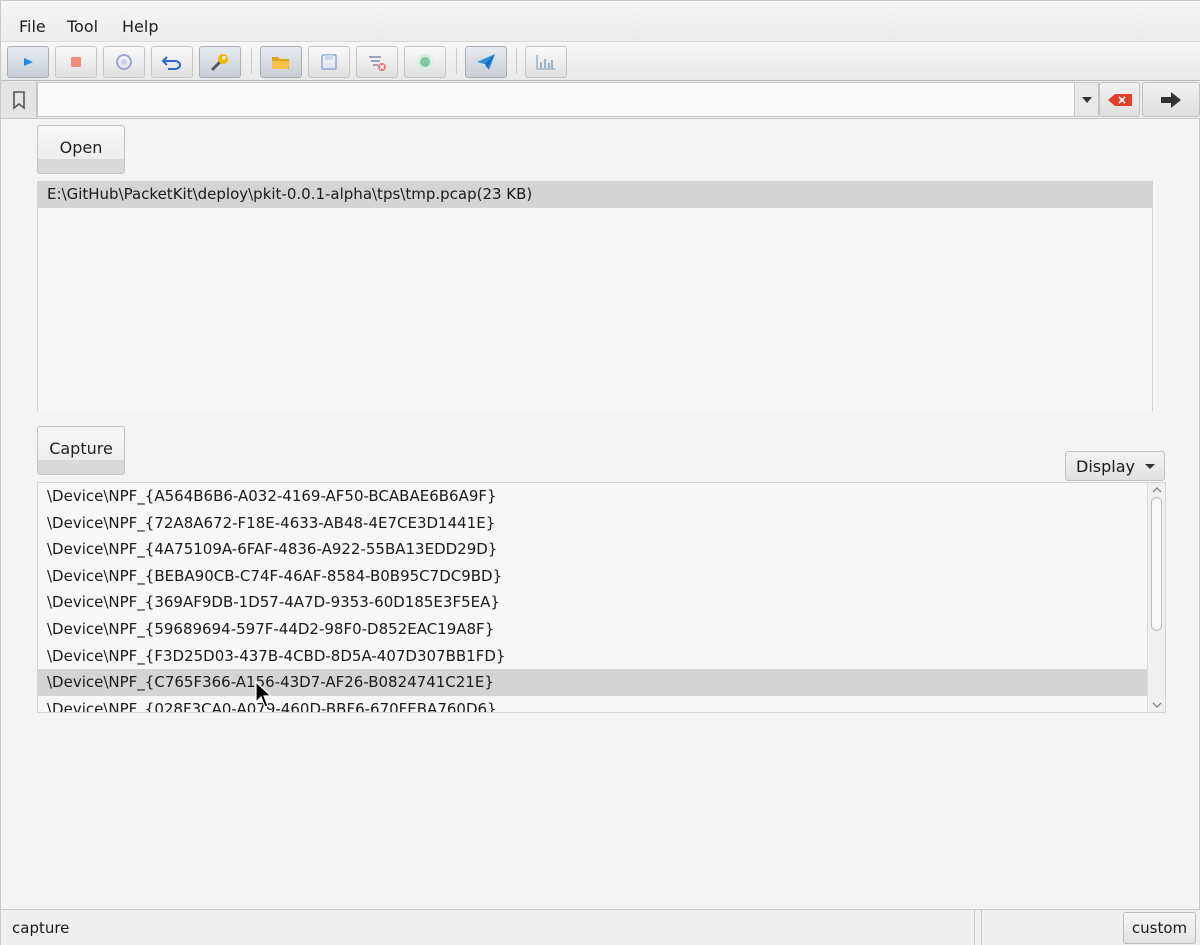 This screenshot has height=945, width=1200. I want to click on save-file-button, so click(329, 62).